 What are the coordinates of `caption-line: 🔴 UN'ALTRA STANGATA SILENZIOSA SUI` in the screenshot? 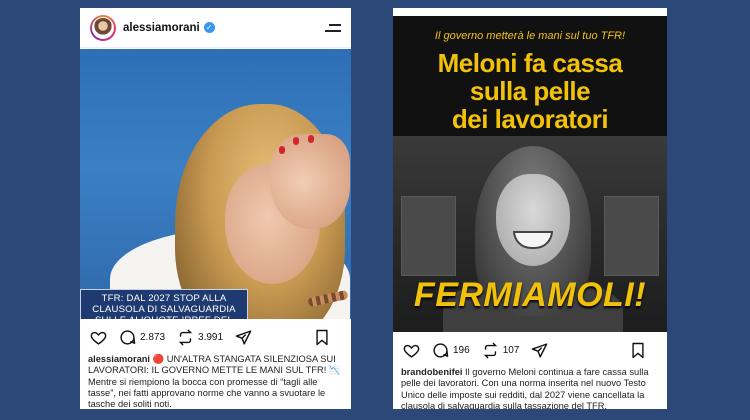 It's located at (243, 359).